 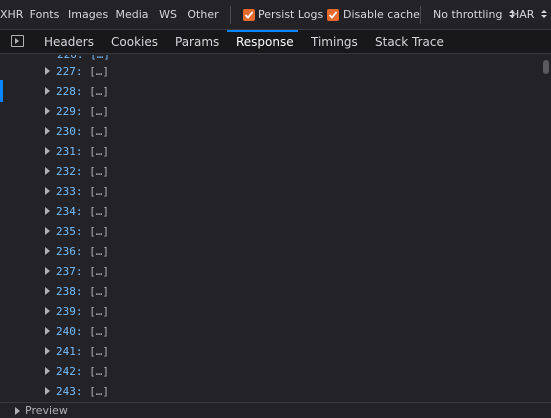 I want to click on vertical-scrollbar, so click(x=546, y=228).